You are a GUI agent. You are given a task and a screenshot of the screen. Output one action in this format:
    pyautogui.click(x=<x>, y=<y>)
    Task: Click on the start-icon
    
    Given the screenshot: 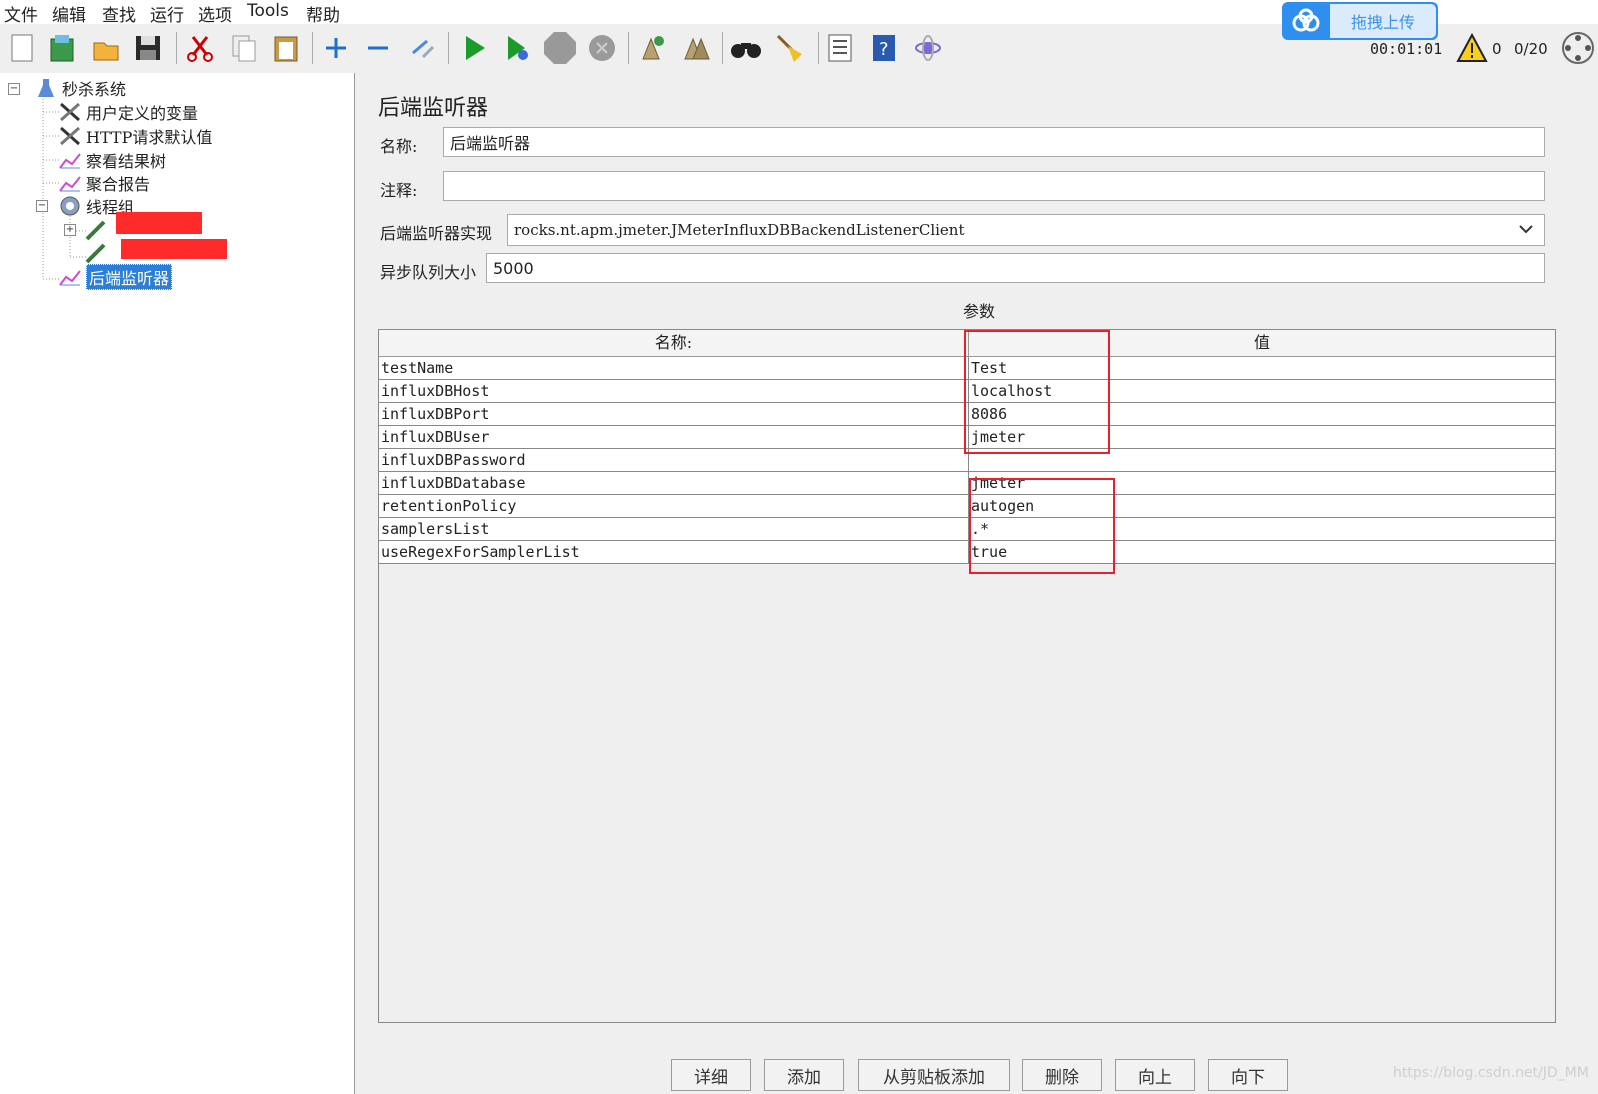 What is the action you would take?
    pyautogui.click(x=474, y=48)
    